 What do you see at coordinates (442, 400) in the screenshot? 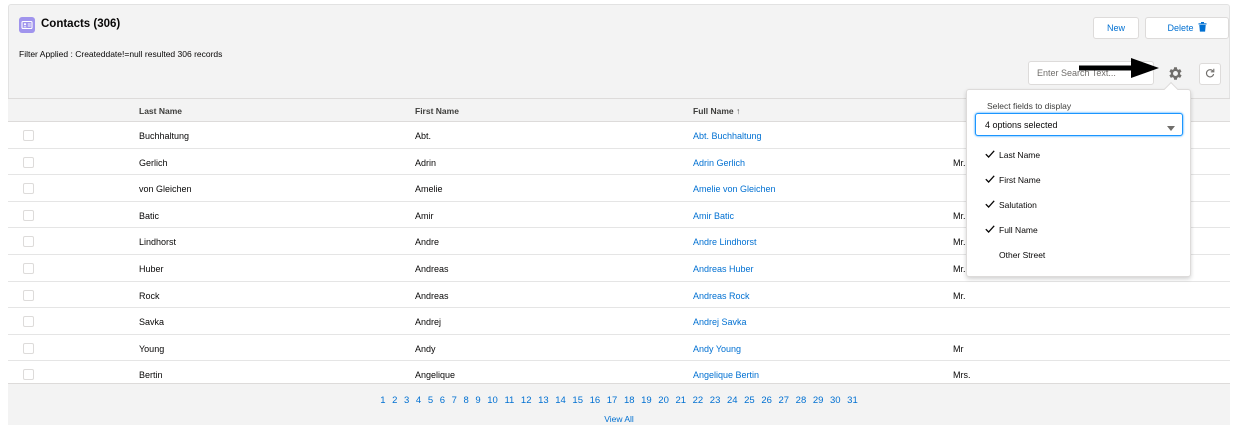
I see `page-link-6: 6` at bounding box center [442, 400].